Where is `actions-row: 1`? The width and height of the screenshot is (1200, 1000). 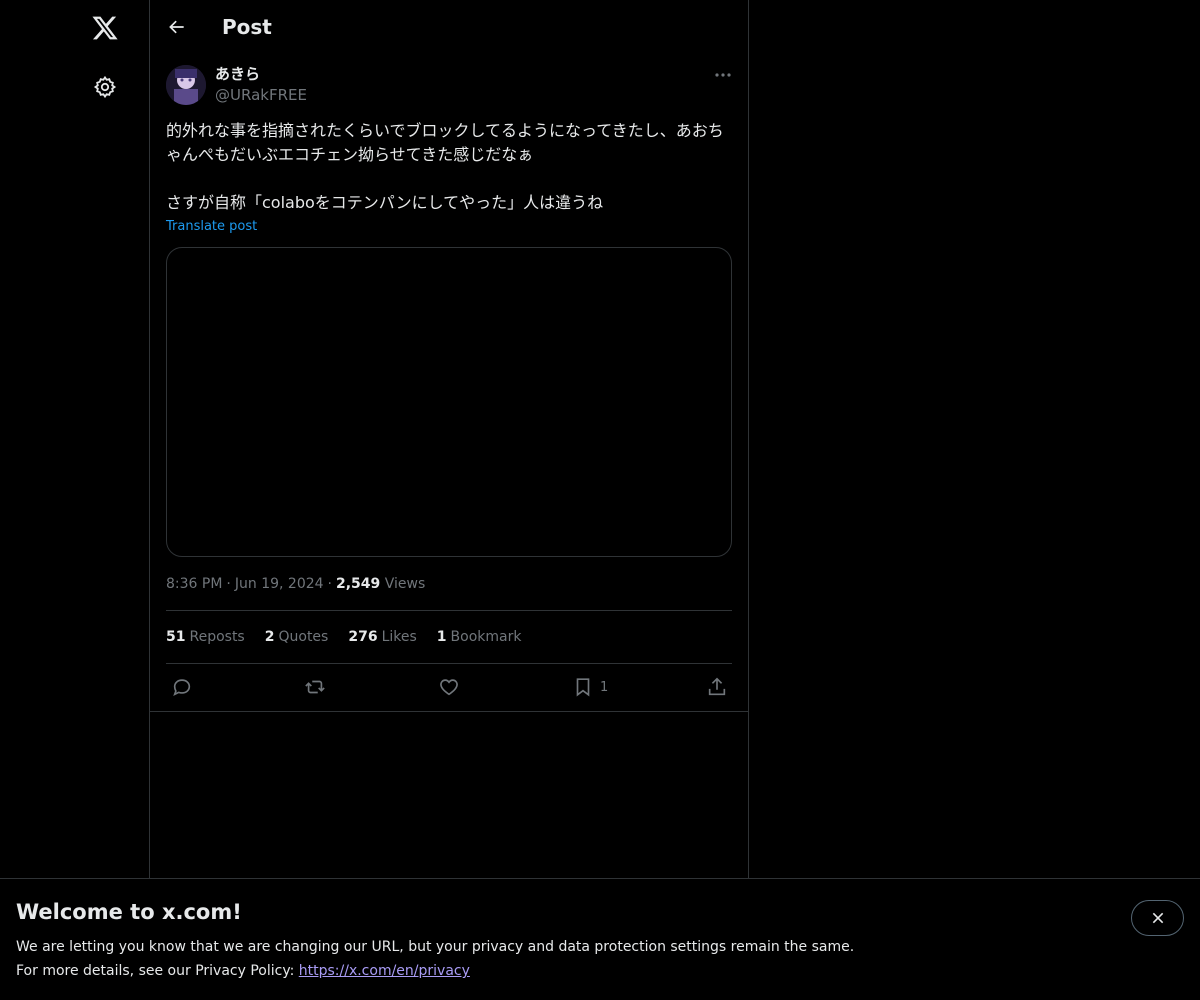 actions-row: 1 is located at coordinates (449, 687).